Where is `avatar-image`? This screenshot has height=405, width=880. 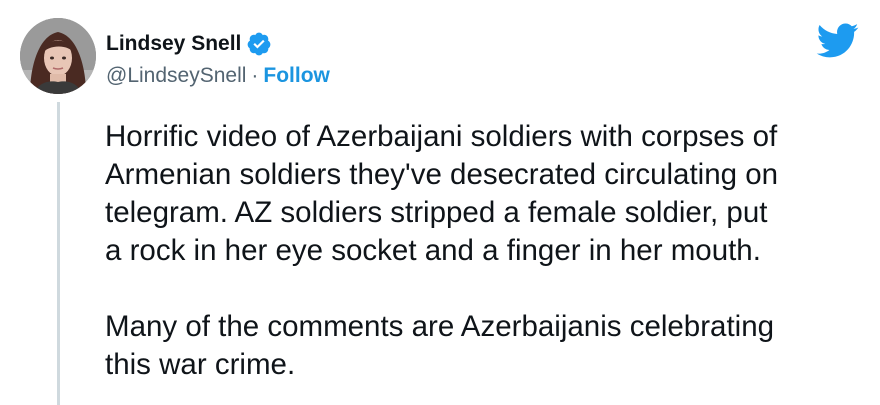
avatar-image is located at coordinates (58, 56).